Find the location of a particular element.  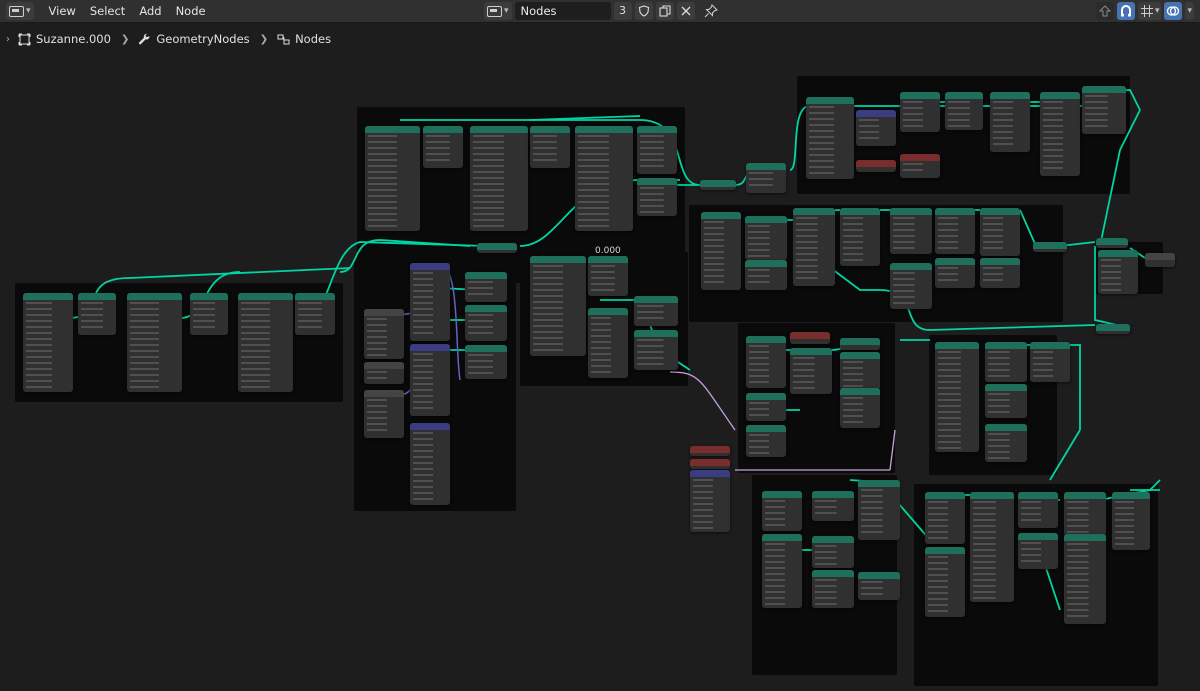

editor-type-selector: ▾ is located at coordinates (20, 11).